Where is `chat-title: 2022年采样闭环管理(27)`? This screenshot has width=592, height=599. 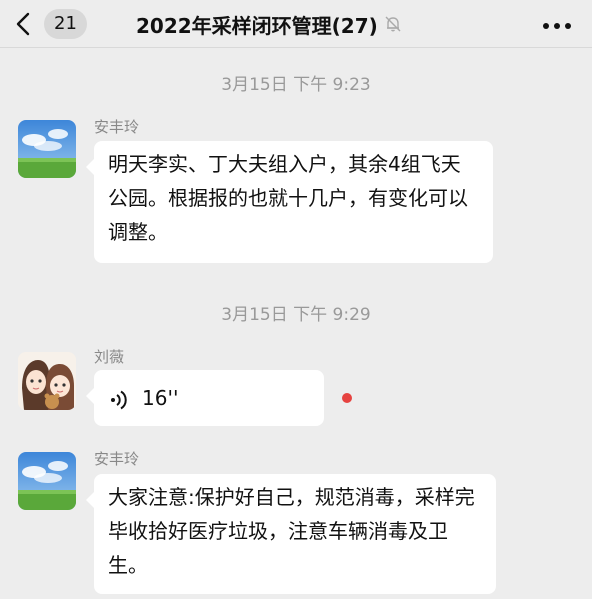 chat-title: 2022年采样闭环管理(27) is located at coordinates (257, 25).